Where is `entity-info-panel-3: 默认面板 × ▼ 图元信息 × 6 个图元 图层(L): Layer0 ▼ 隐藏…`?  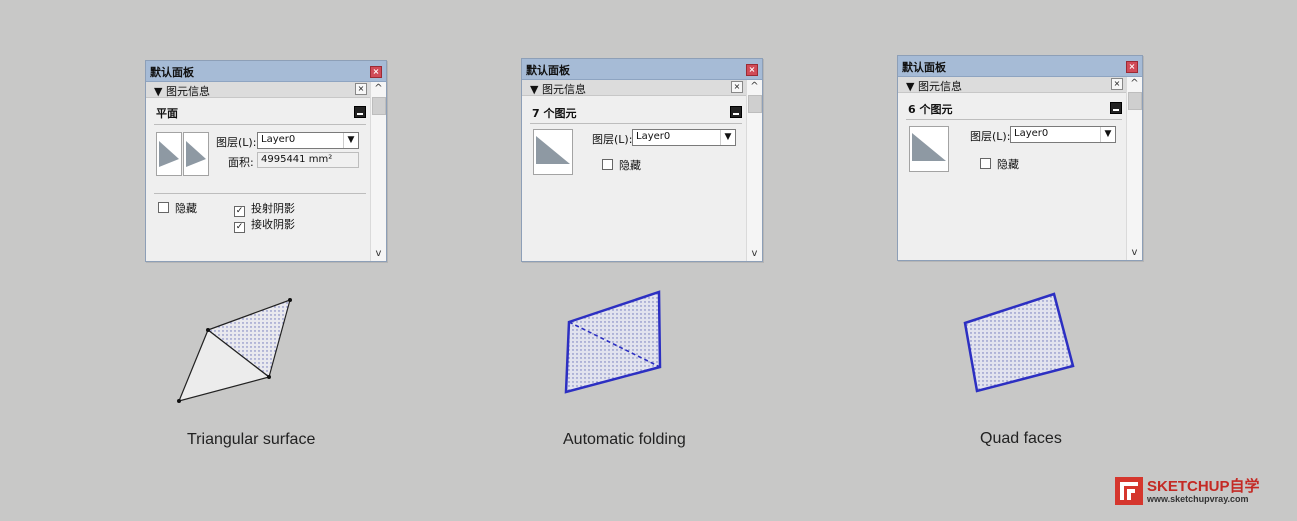 entity-info-panel-3: 默认面板 × ▼ 图元信息 × 6 个图元 图层(L): Layer0 ▼ 隐藏… is located at coordinates (1020, 158).